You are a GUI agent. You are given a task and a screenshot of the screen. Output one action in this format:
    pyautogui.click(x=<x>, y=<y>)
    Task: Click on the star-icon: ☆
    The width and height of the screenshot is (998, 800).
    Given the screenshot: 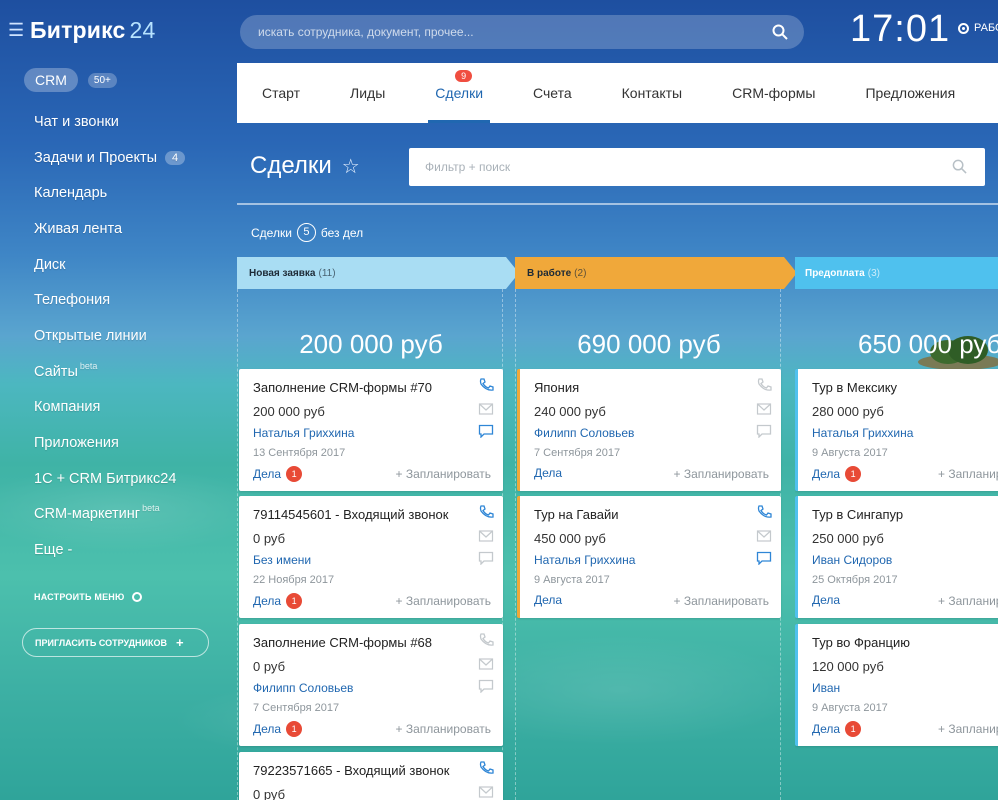 What is the action you would take?
    pyautogui.click(x=351, y=166)
    